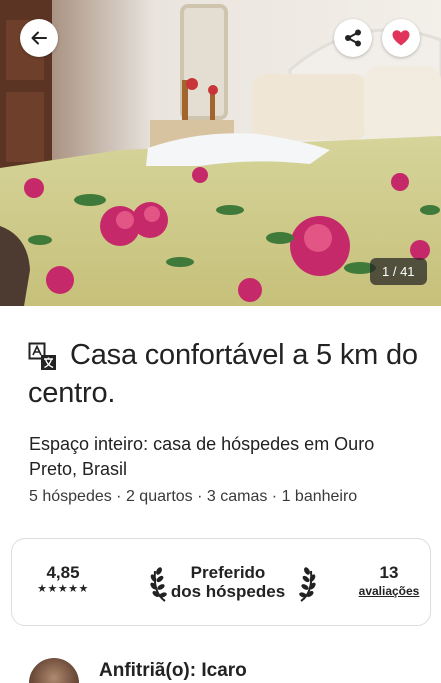 This screenshot has height=683, width=441. I want to click on title-row: Casa confortável a 5 km do centro., so click(223, 374).